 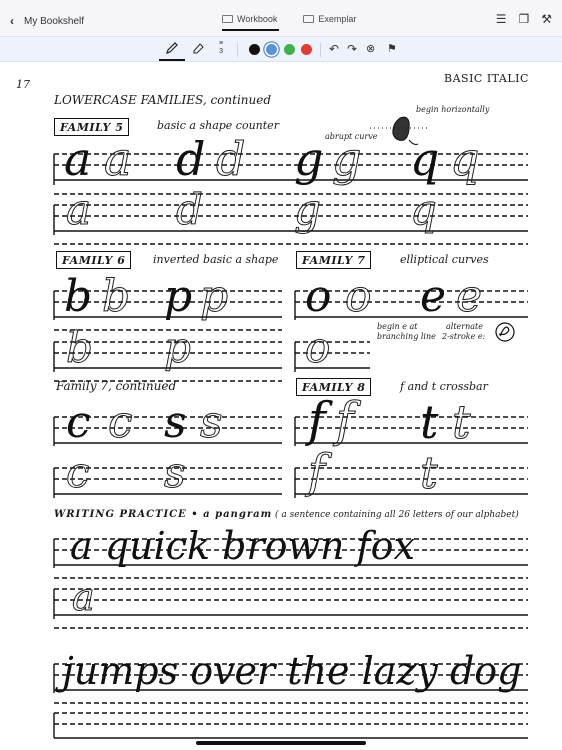 What do you see at coordinates (238, 514) in the screenshot?
I see `pangram-label: a pangram` at bounding box center [238, 514].